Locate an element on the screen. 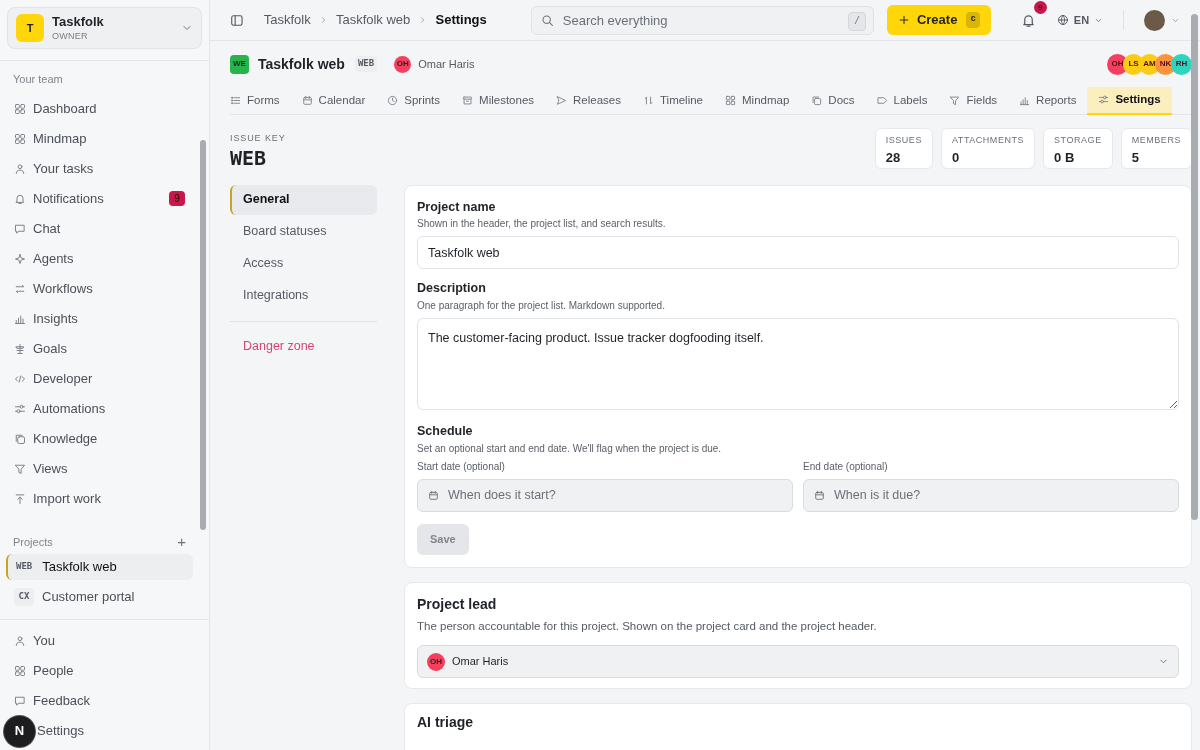  search-icon is located at coordinates (547, 20).